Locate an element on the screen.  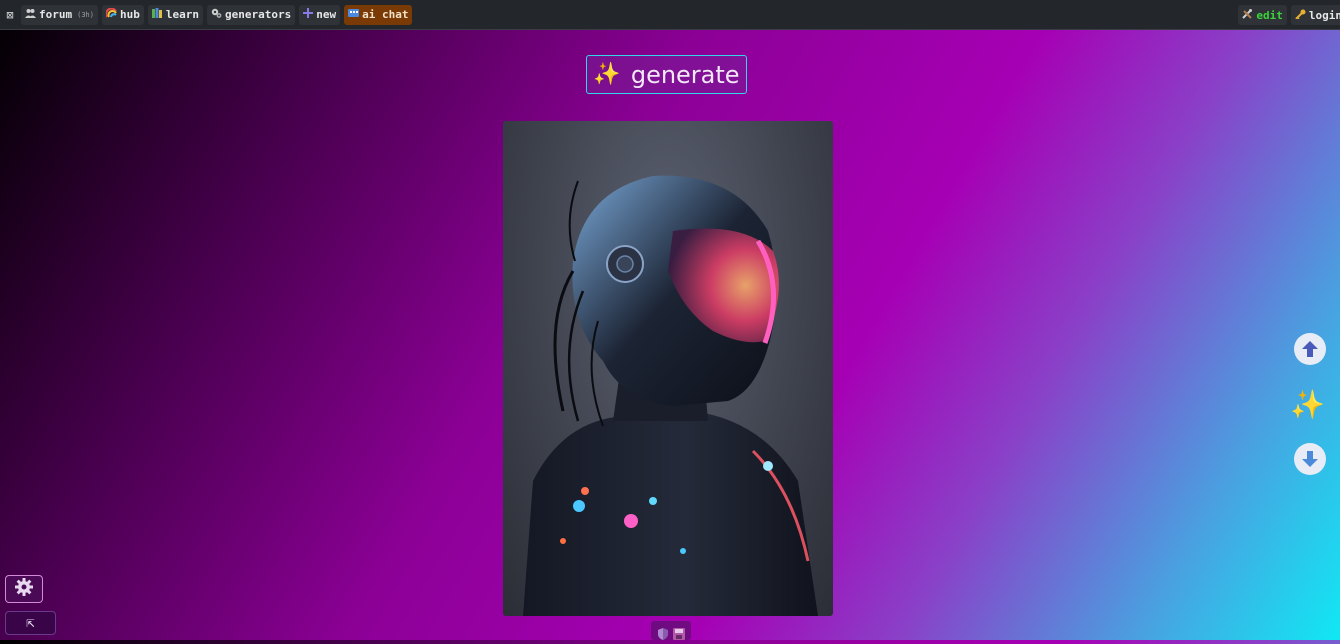
books-icon is located at coordinates (157, 14).